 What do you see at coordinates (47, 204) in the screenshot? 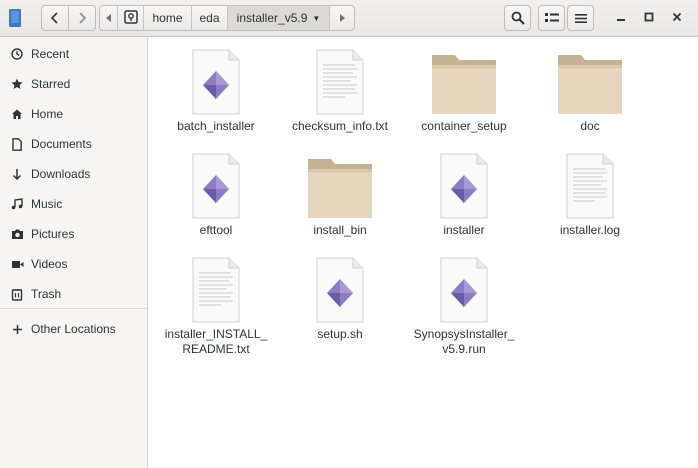
I see `sidebar-item-label: Music` at bounding box center [47, 204].